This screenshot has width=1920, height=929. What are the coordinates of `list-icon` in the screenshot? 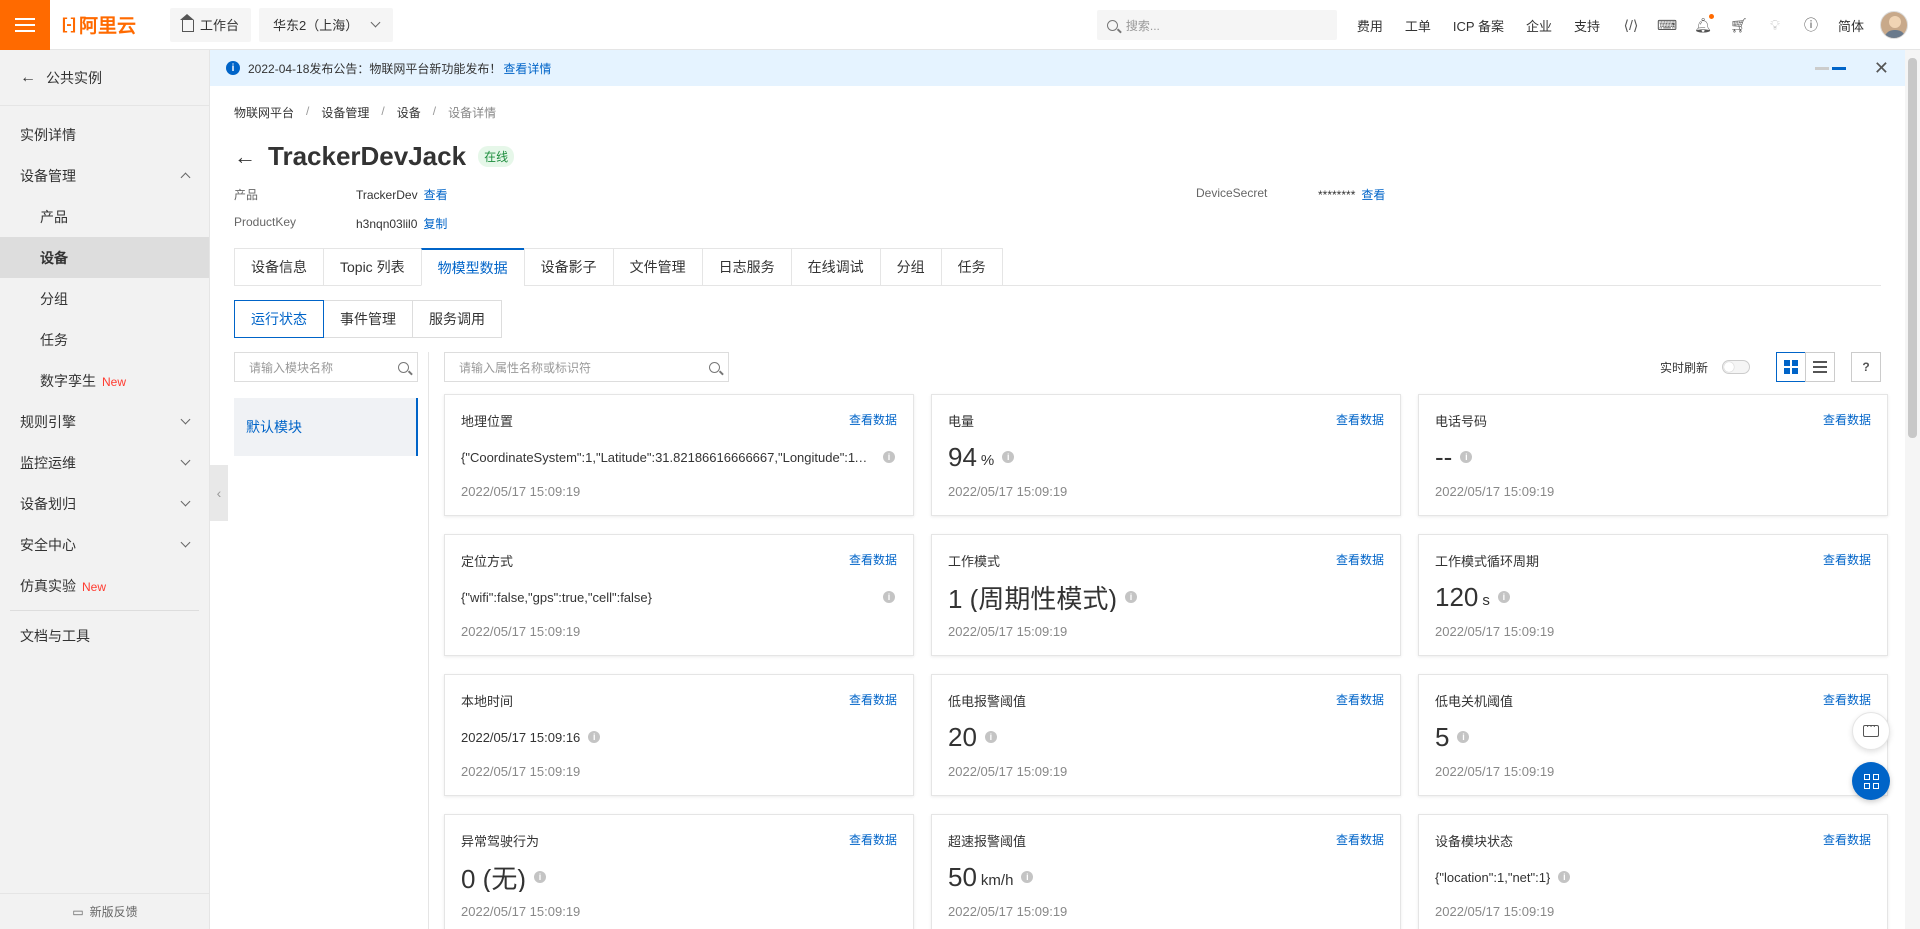 It's located at (1820, 367).